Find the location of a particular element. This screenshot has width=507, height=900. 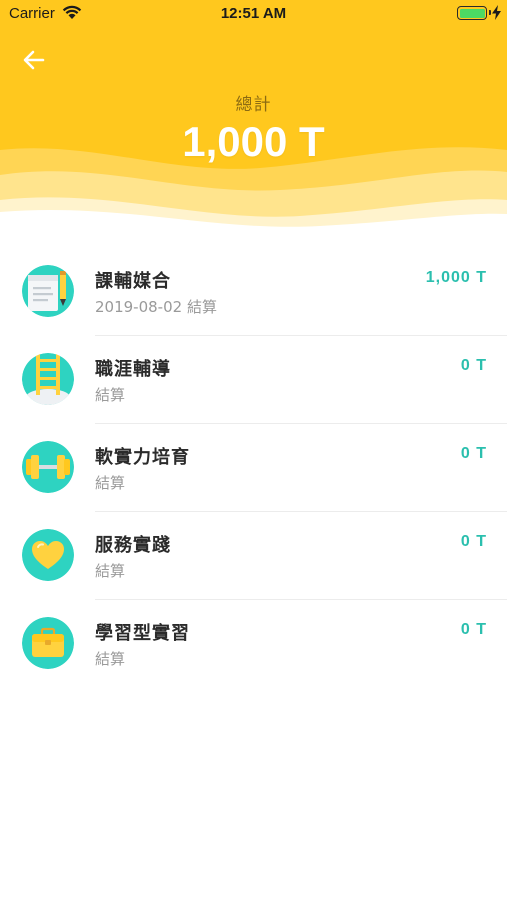

briefcase-icon is located at coordinates (48, 643).